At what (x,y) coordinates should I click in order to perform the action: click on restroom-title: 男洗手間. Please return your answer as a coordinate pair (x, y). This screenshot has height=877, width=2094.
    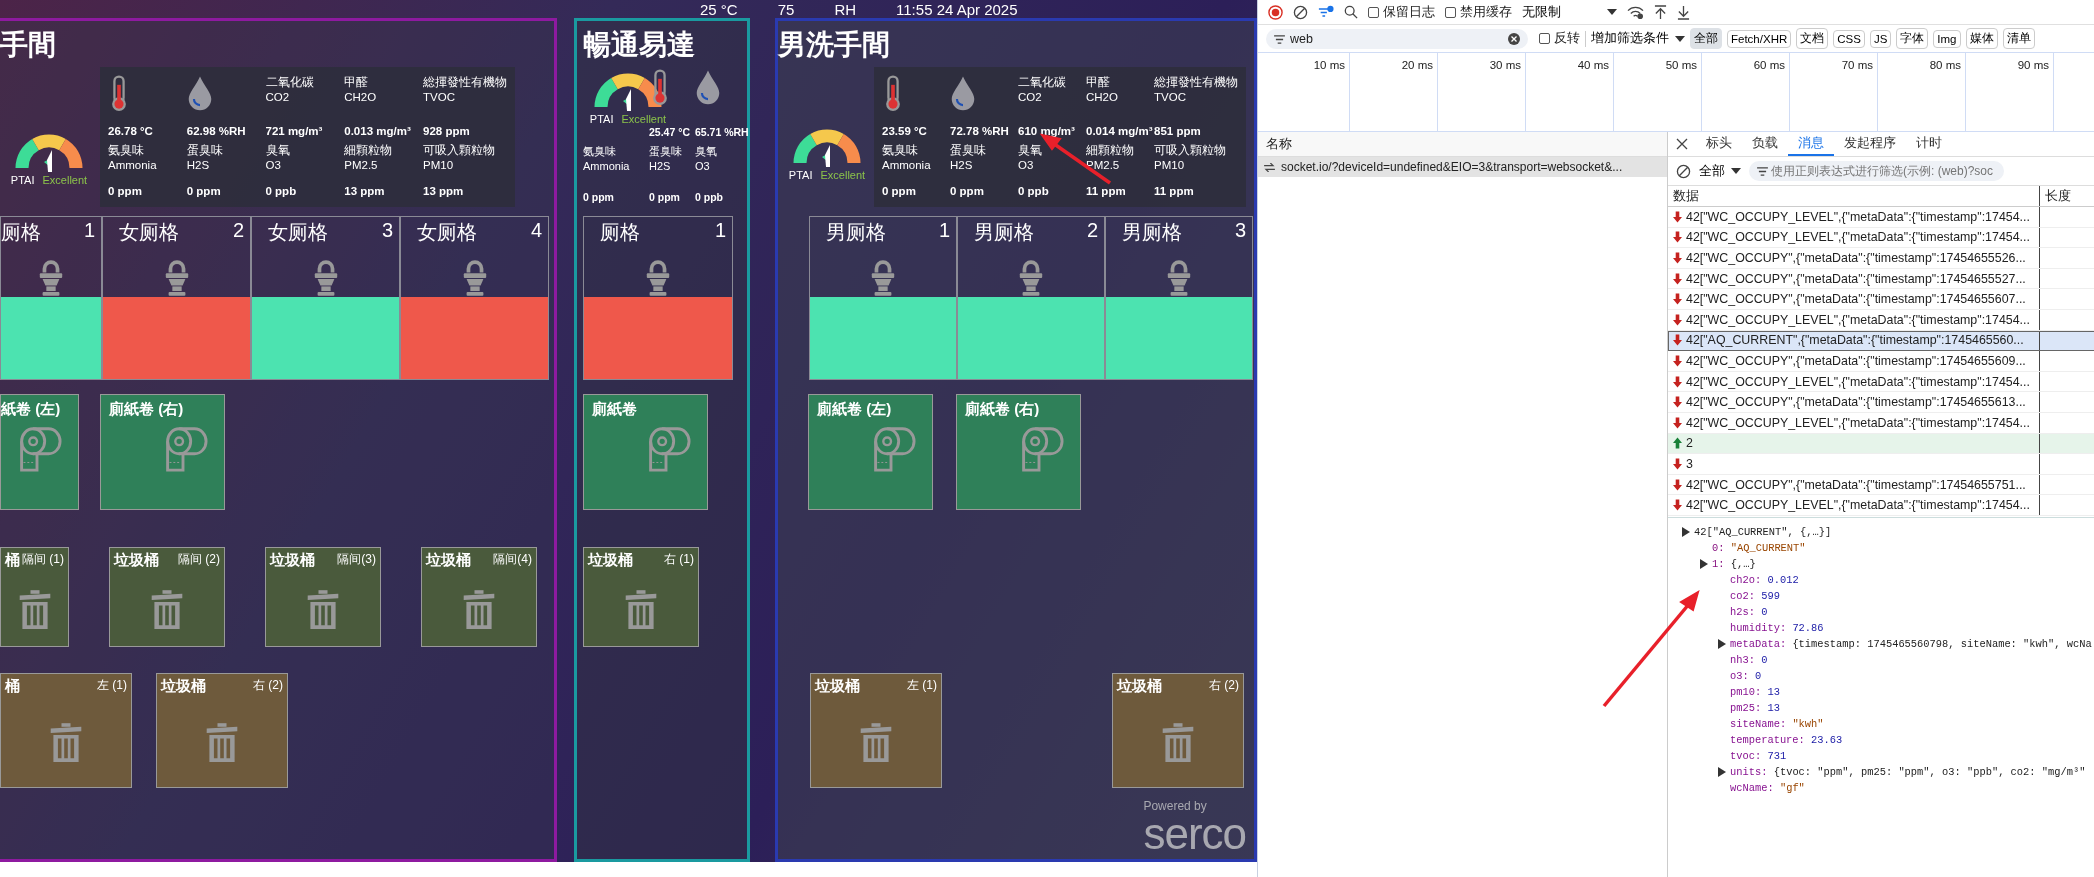
    Looking at the image, I should click on (834, 45).